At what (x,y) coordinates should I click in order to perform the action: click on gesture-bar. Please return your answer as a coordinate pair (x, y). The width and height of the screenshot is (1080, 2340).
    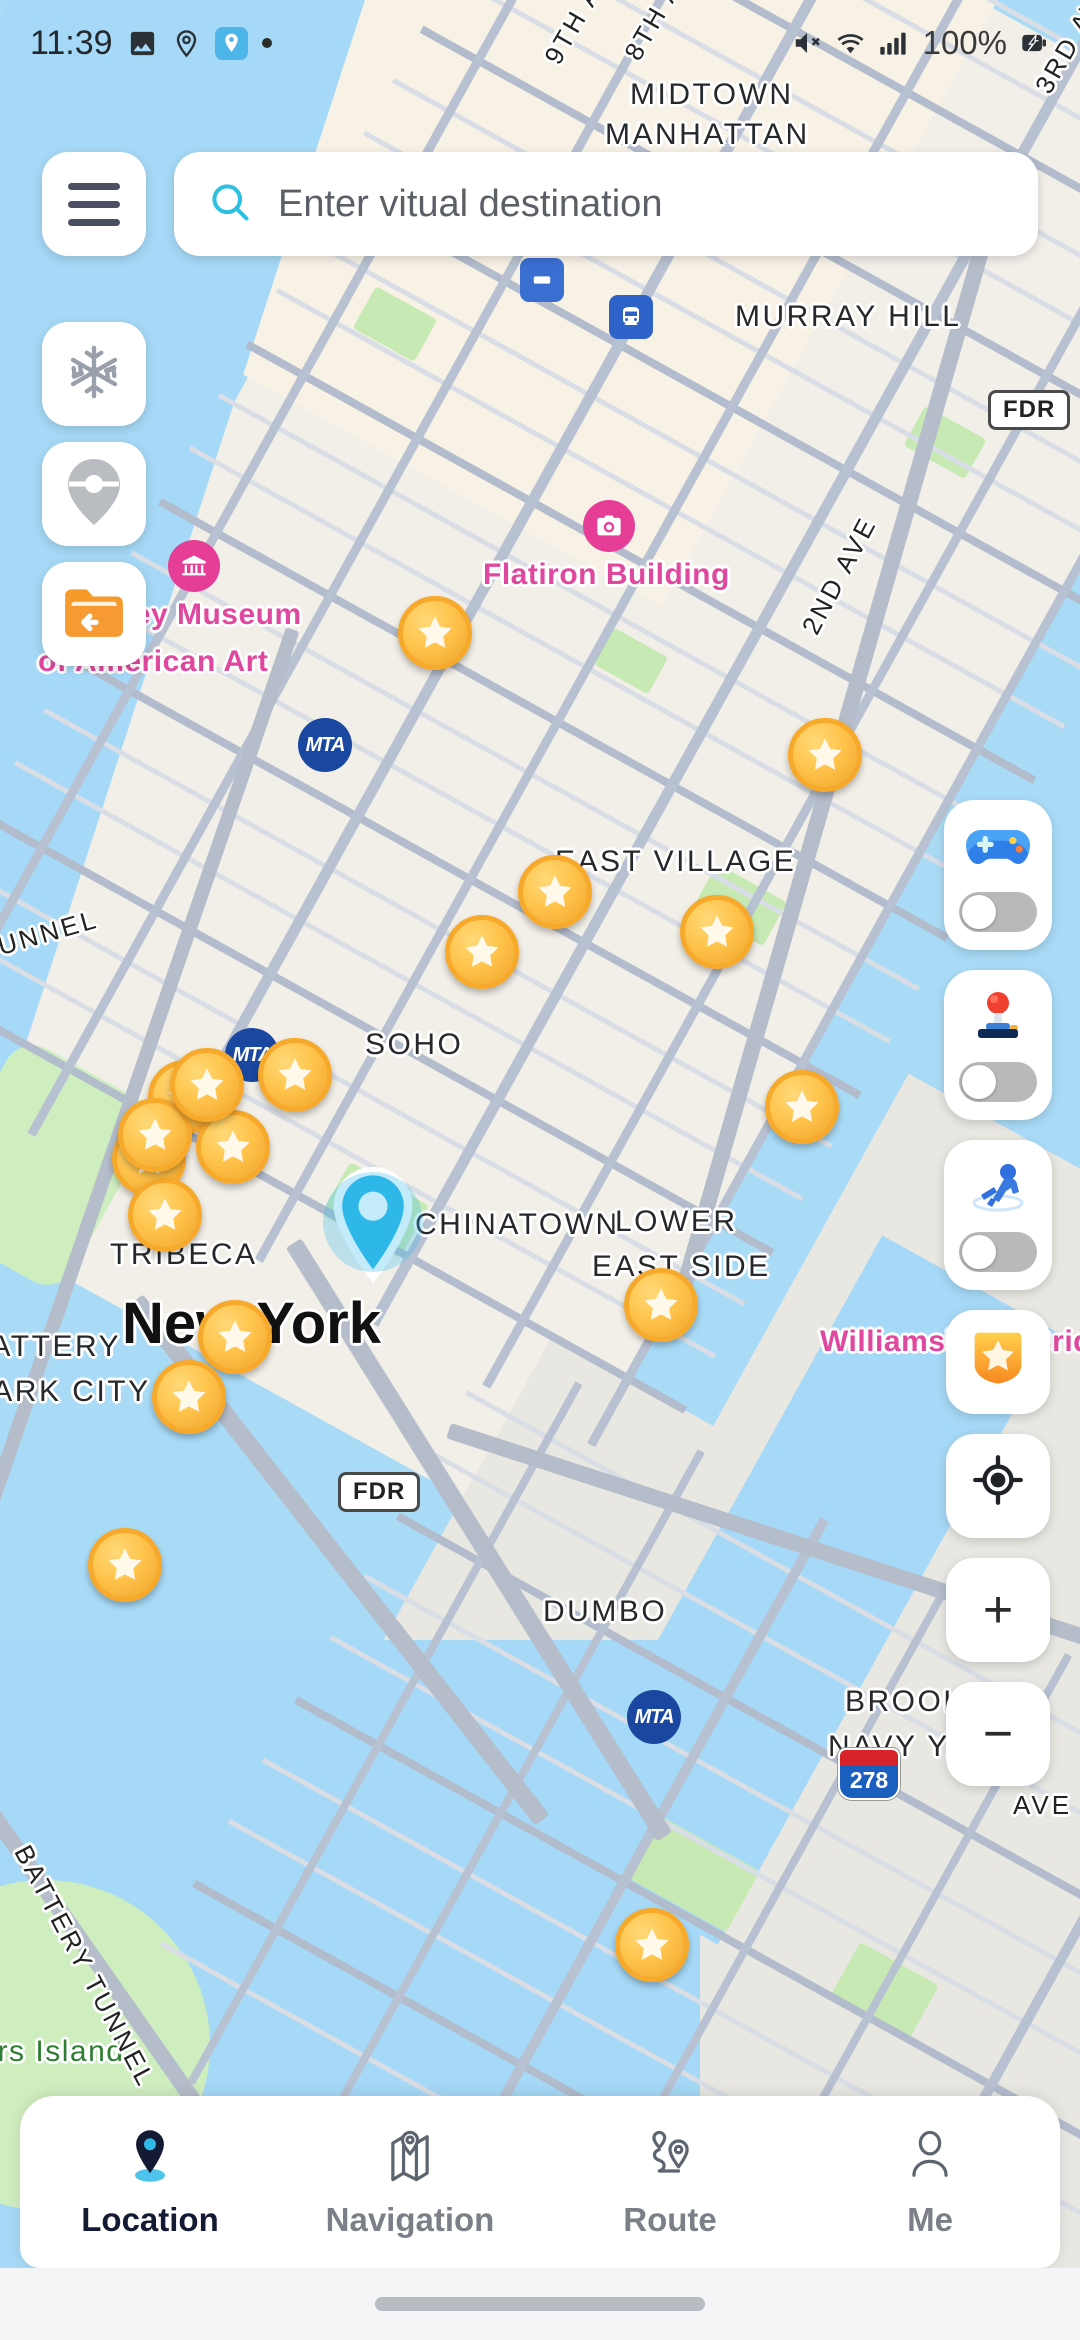
    Looking at the image, I should click on (540, 2304).